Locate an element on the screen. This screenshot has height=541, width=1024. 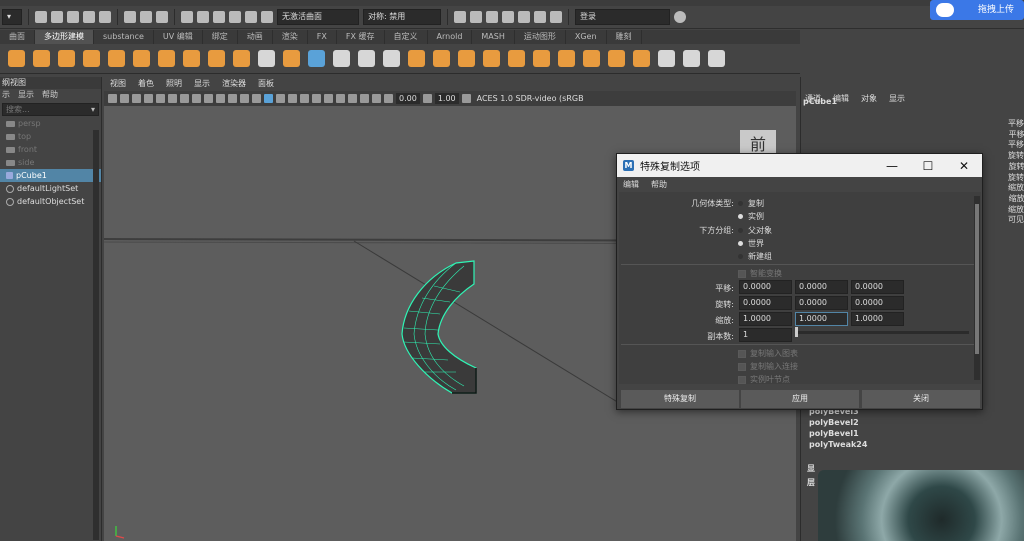
gamma-field: 1.00 is located at coordinates (446, 98).